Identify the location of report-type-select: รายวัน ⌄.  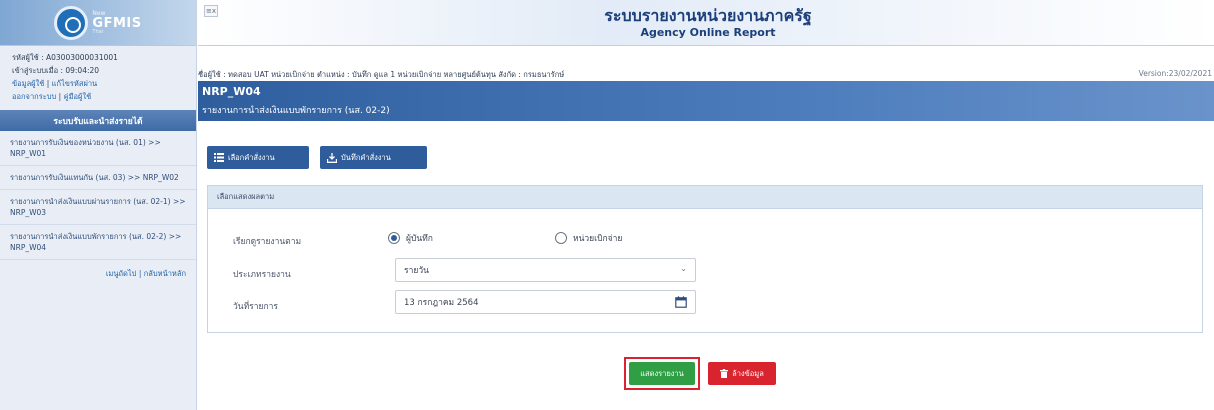
(545, 270).